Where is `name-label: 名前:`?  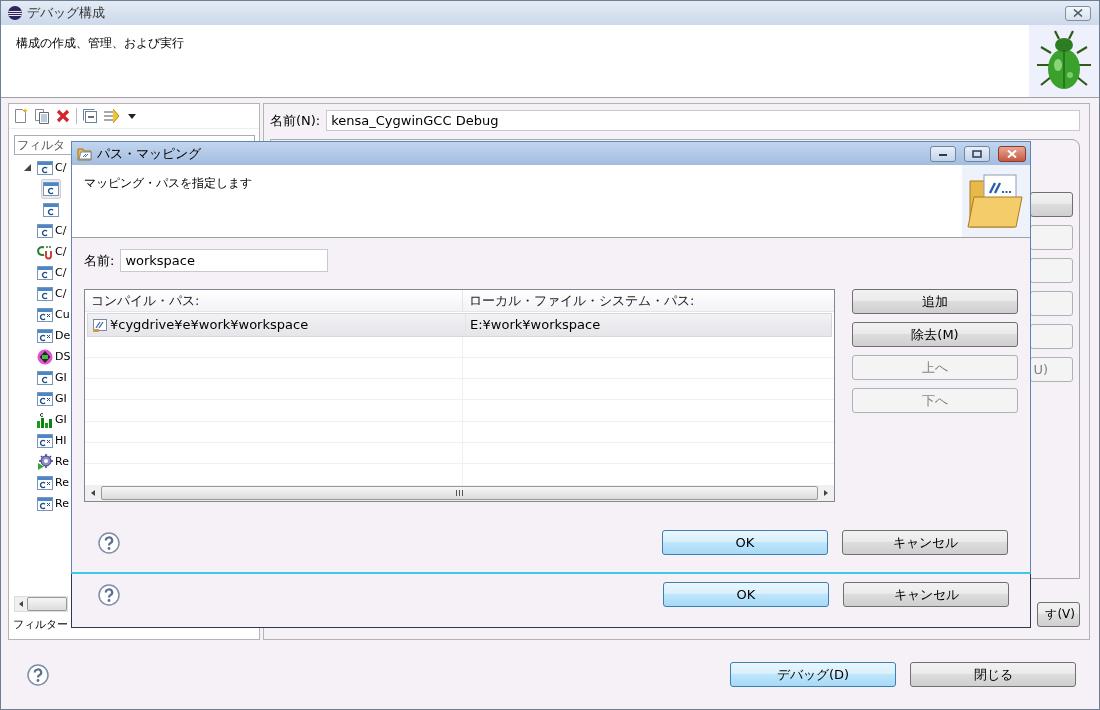 name-label: 名前: is located at coordinates (99, 260).